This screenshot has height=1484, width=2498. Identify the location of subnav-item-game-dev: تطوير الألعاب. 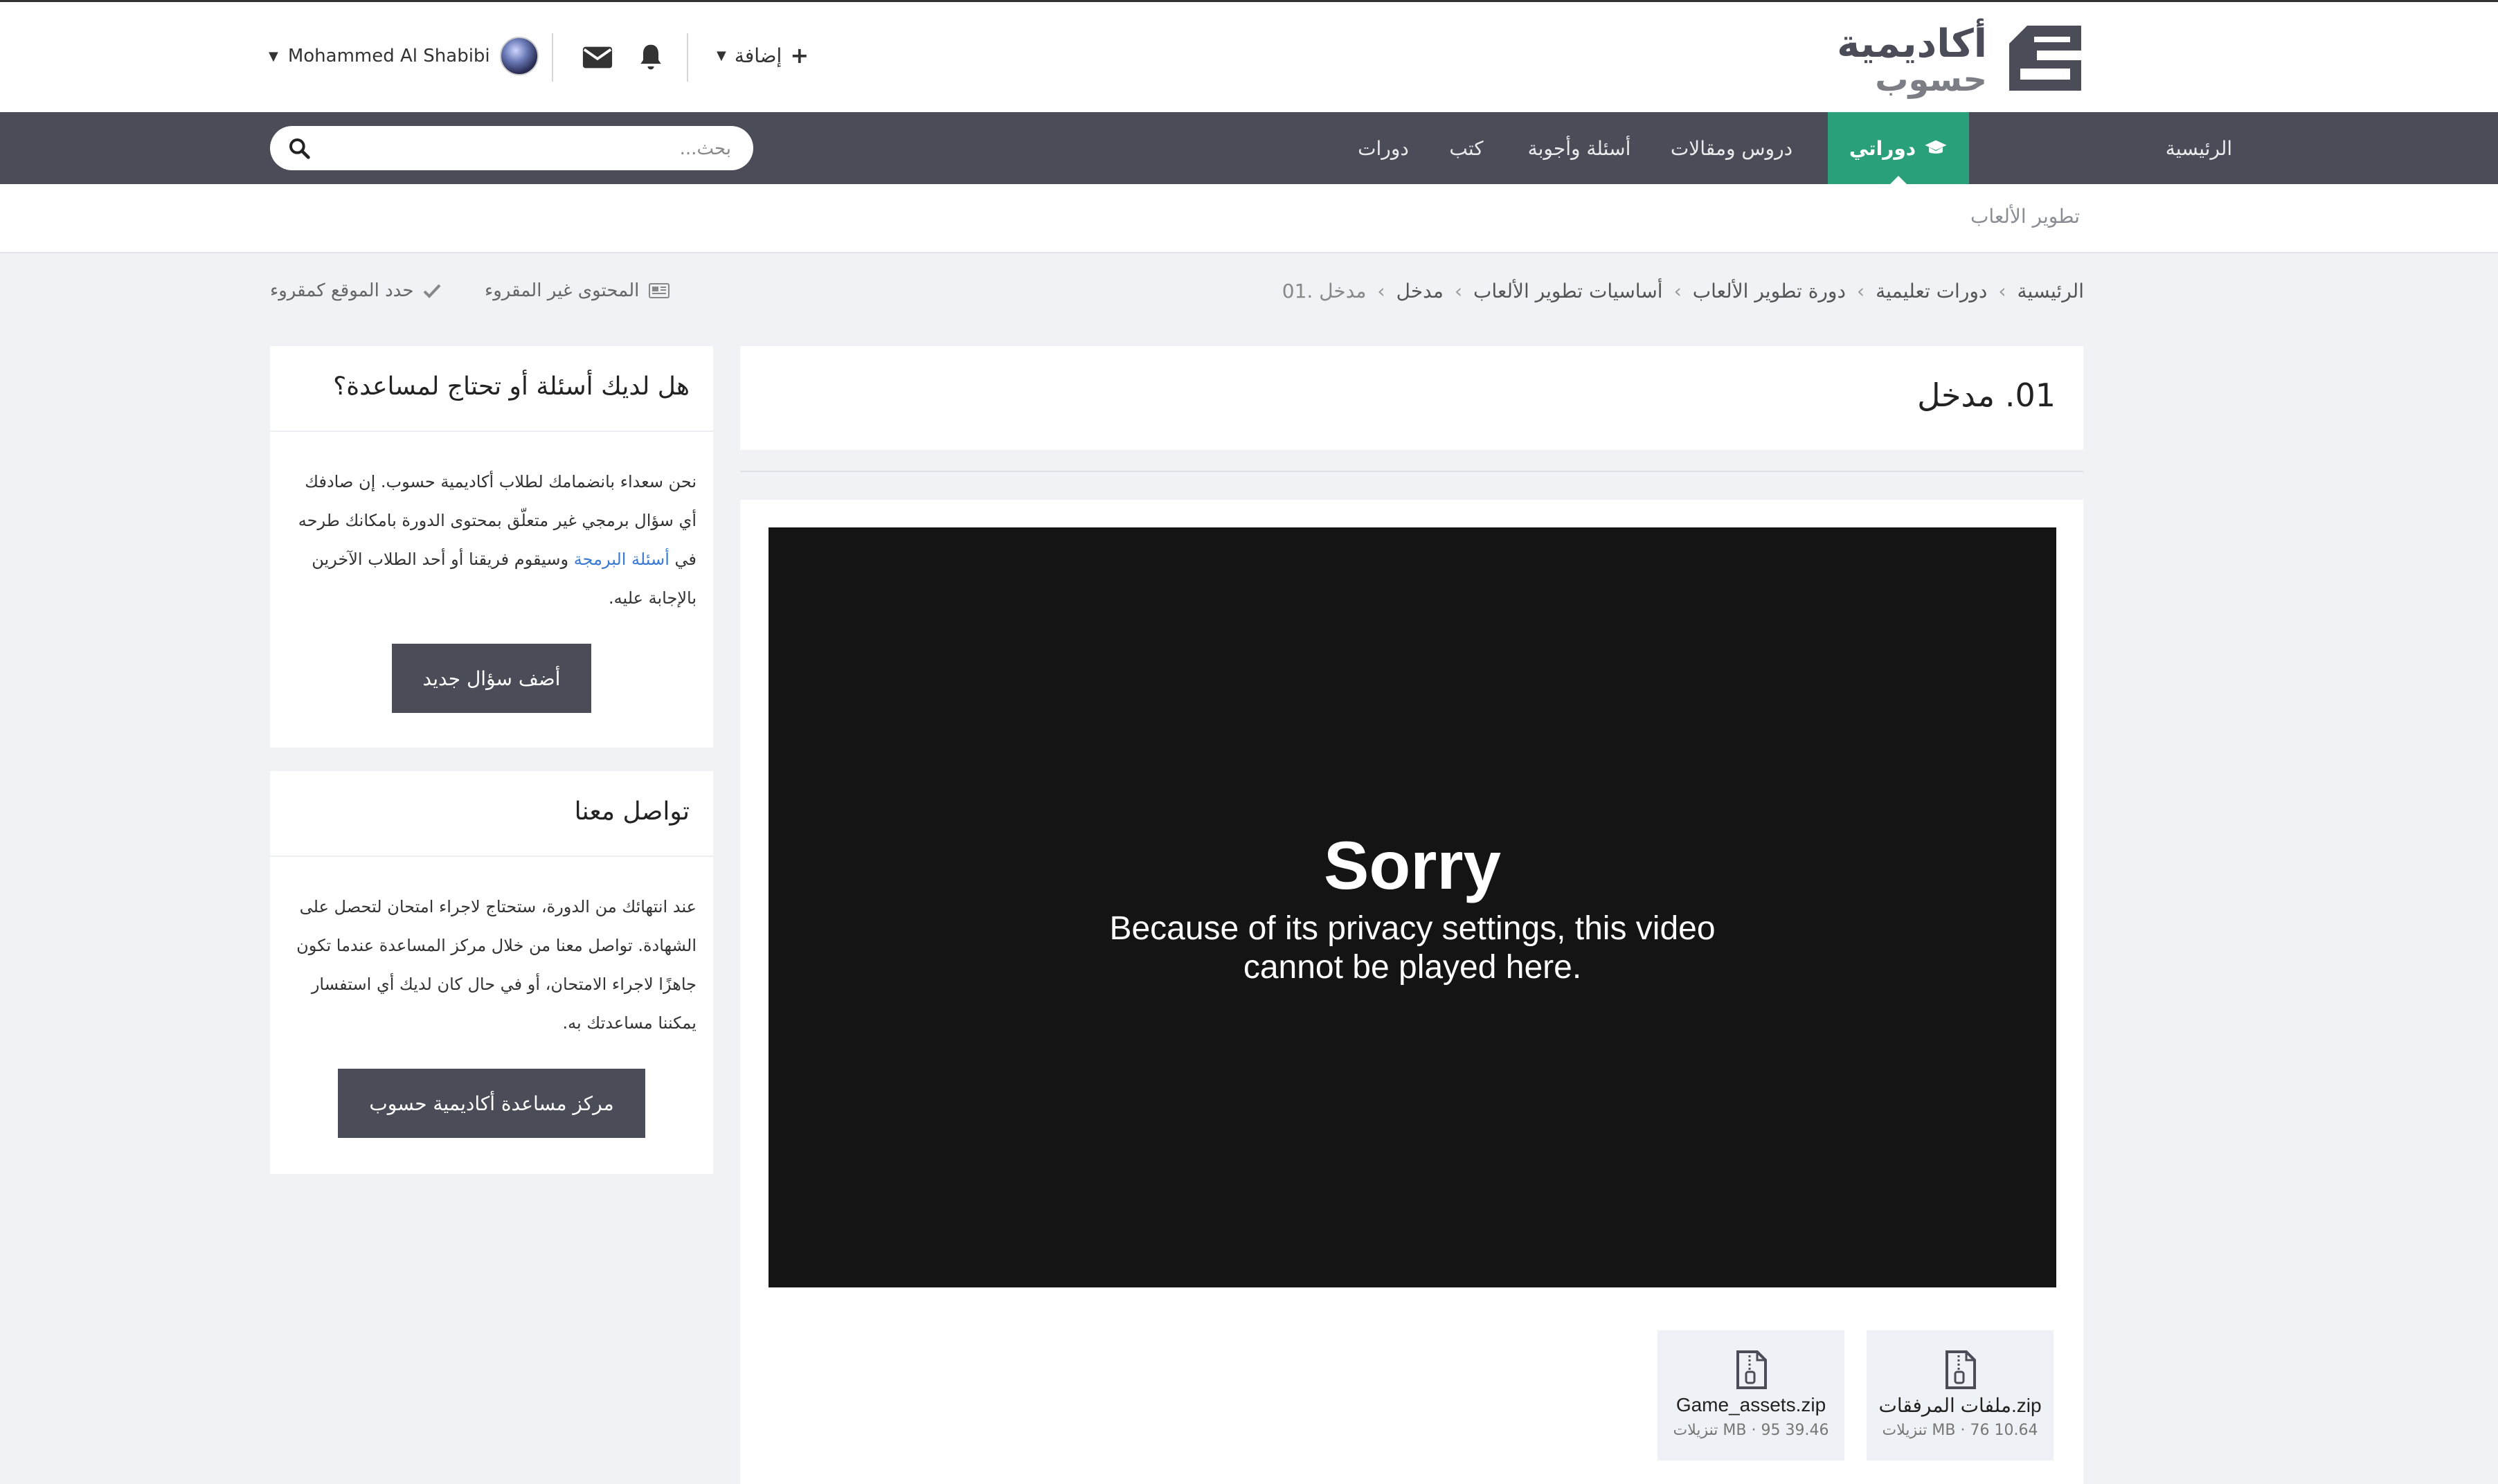
(2025, 216).